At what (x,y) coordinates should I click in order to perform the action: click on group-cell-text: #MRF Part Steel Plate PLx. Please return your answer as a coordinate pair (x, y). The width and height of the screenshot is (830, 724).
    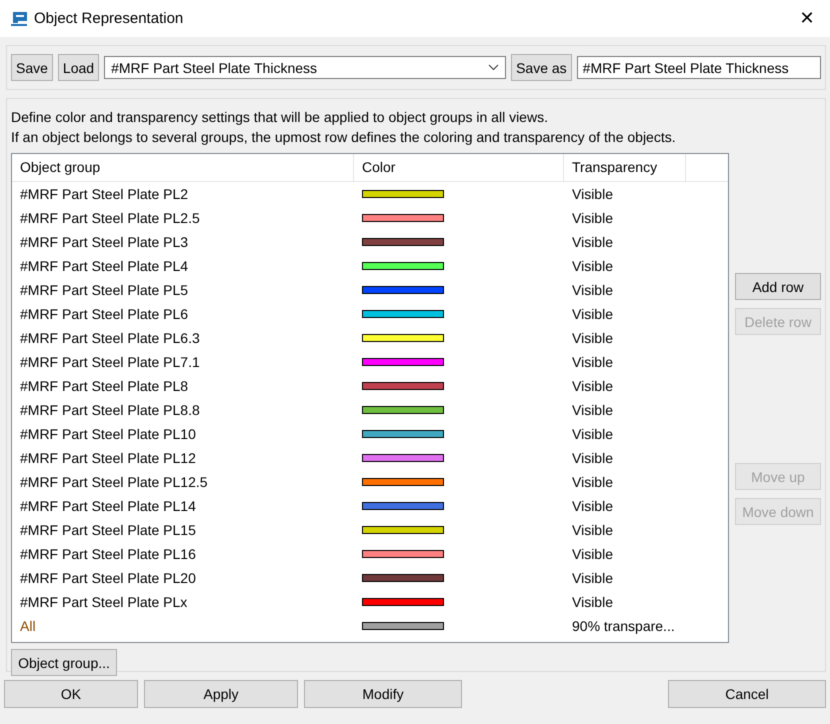
    Looking at the image, I should click on (103, 602).